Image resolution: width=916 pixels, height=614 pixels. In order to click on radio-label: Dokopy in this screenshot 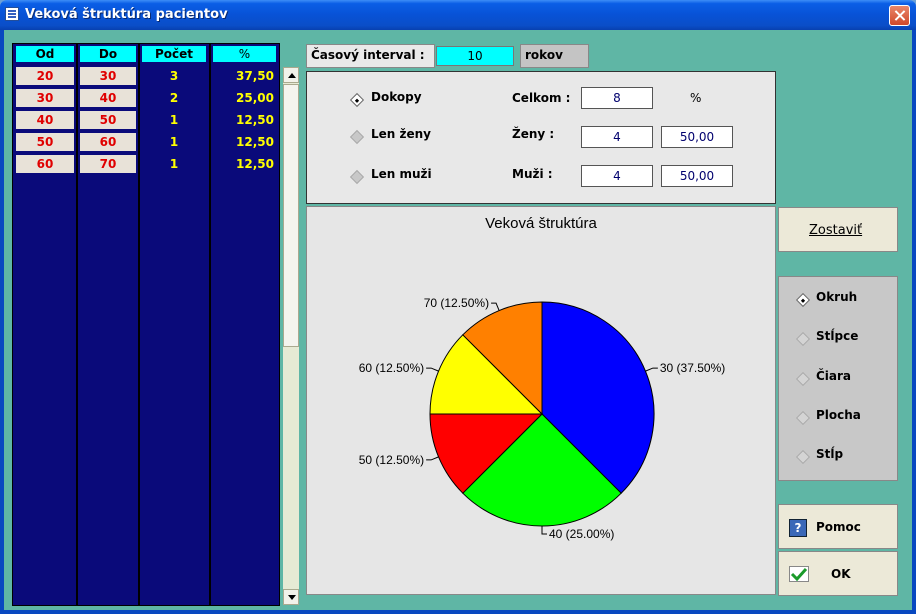, I will do `click(396, 97)`.